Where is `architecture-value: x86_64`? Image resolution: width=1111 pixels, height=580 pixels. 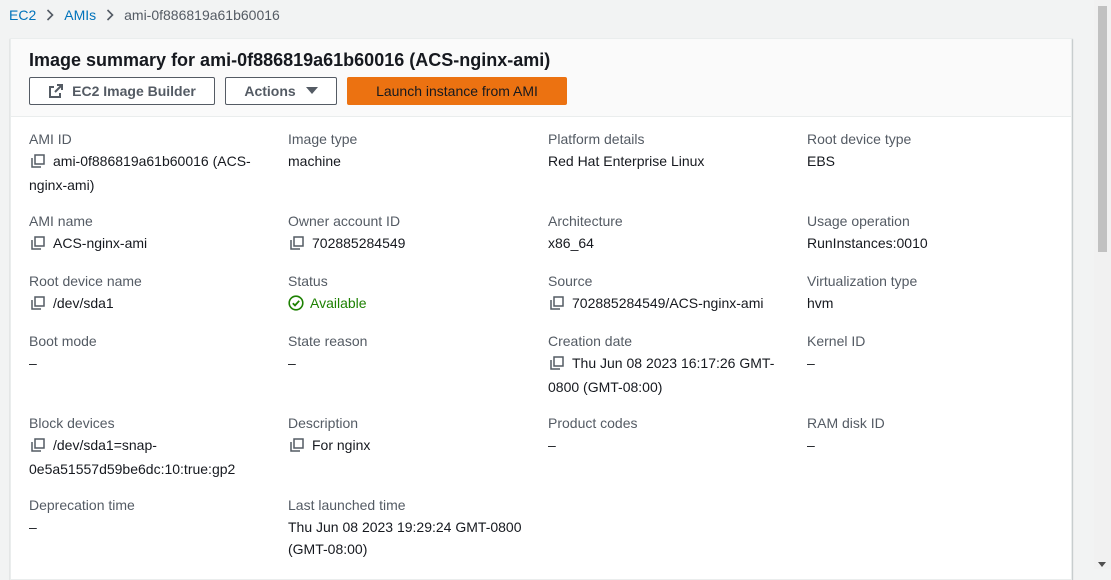
architecture-value: x86_64 is located at coordinates (571, 243).